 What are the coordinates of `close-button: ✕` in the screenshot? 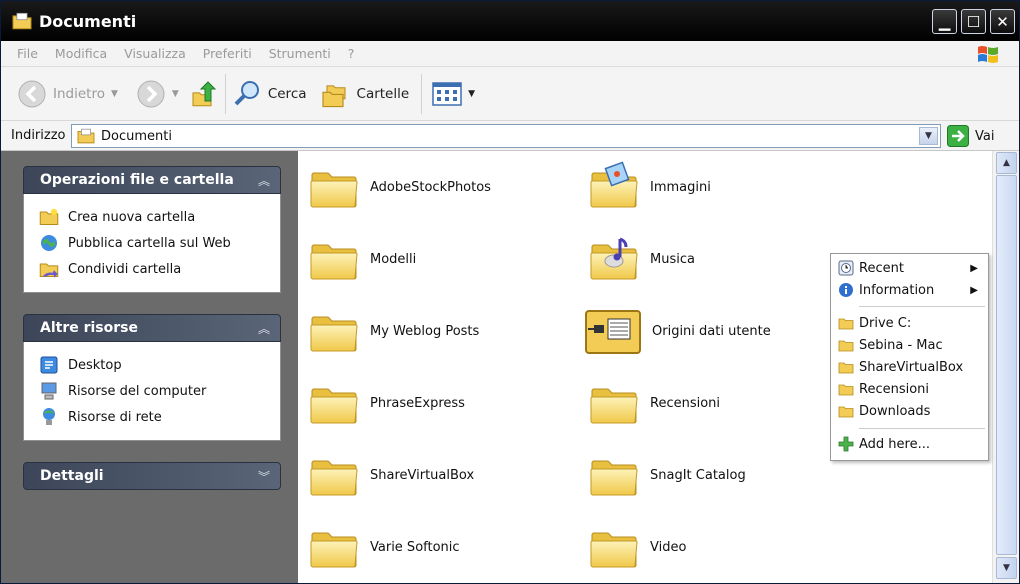 It's located at (1002, 21).